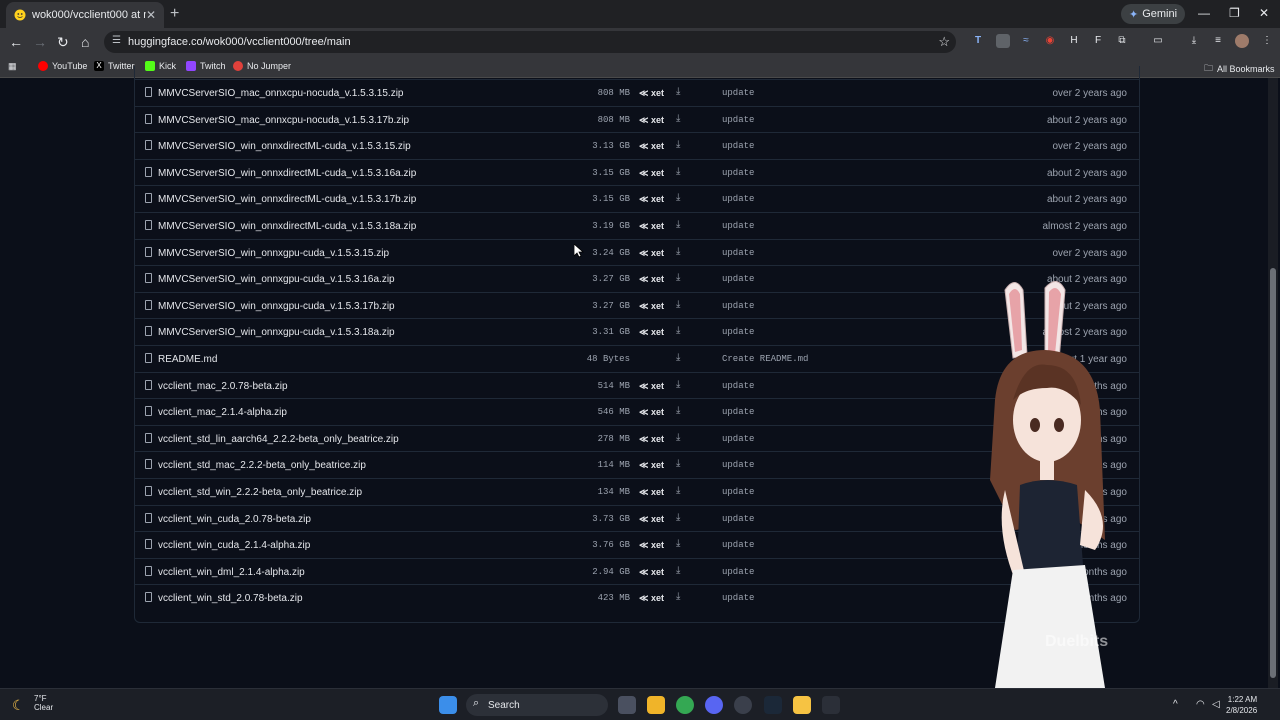 Image resolution: width=1280 pixels, height=720 pixels. What do you see at coordinates (223, 386) in the screenshot?
I see `file-name-link: vcclient_mac_2.0.78-beta.zip` at bounding box center [223, 386].